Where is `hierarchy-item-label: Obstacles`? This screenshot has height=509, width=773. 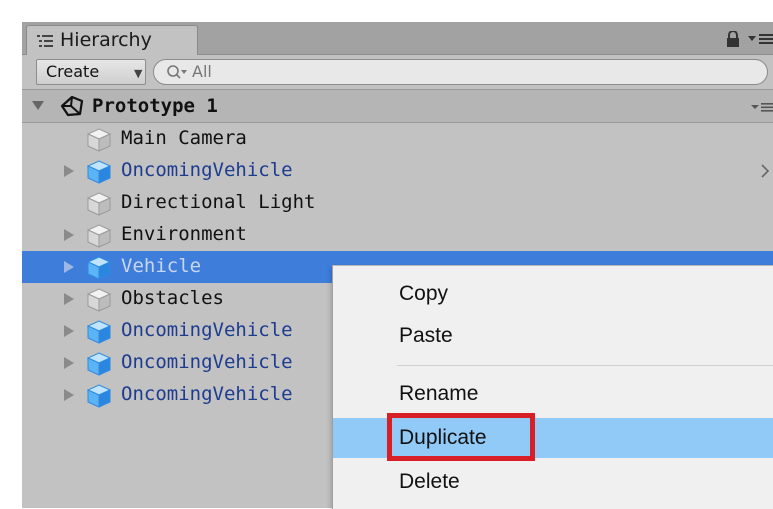 hierarchy-item-label: Obstacles is located at coordinates (172, 298).